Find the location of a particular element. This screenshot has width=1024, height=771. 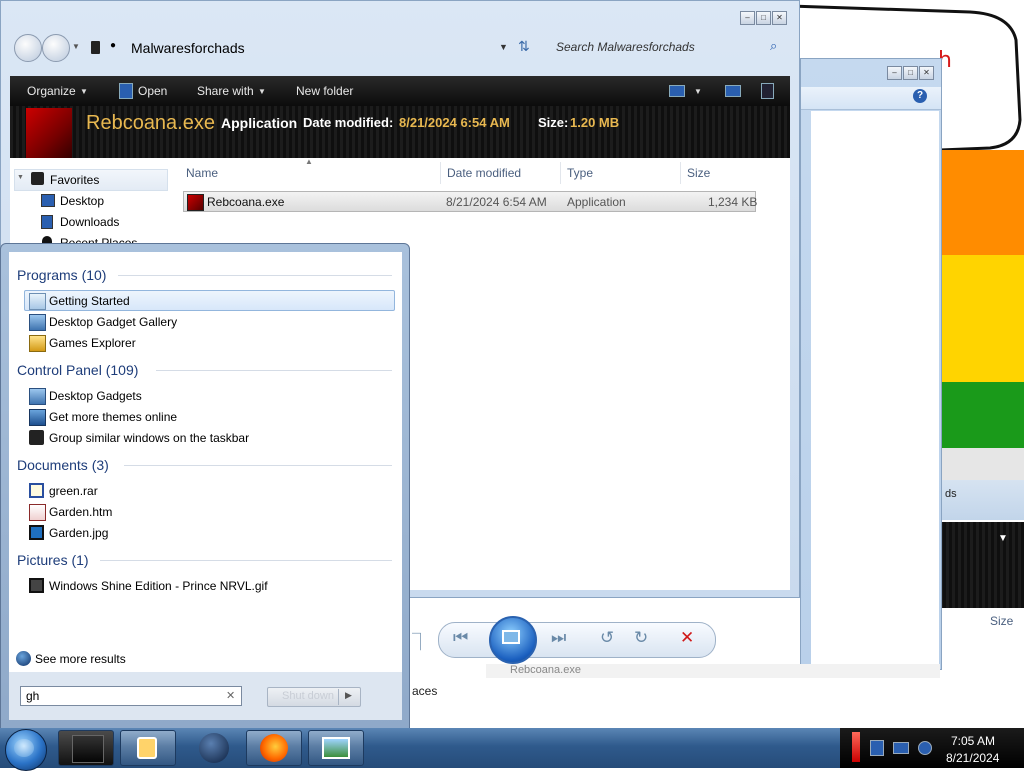

start-orb-emblem-icon is located at coordinates (24, 748).